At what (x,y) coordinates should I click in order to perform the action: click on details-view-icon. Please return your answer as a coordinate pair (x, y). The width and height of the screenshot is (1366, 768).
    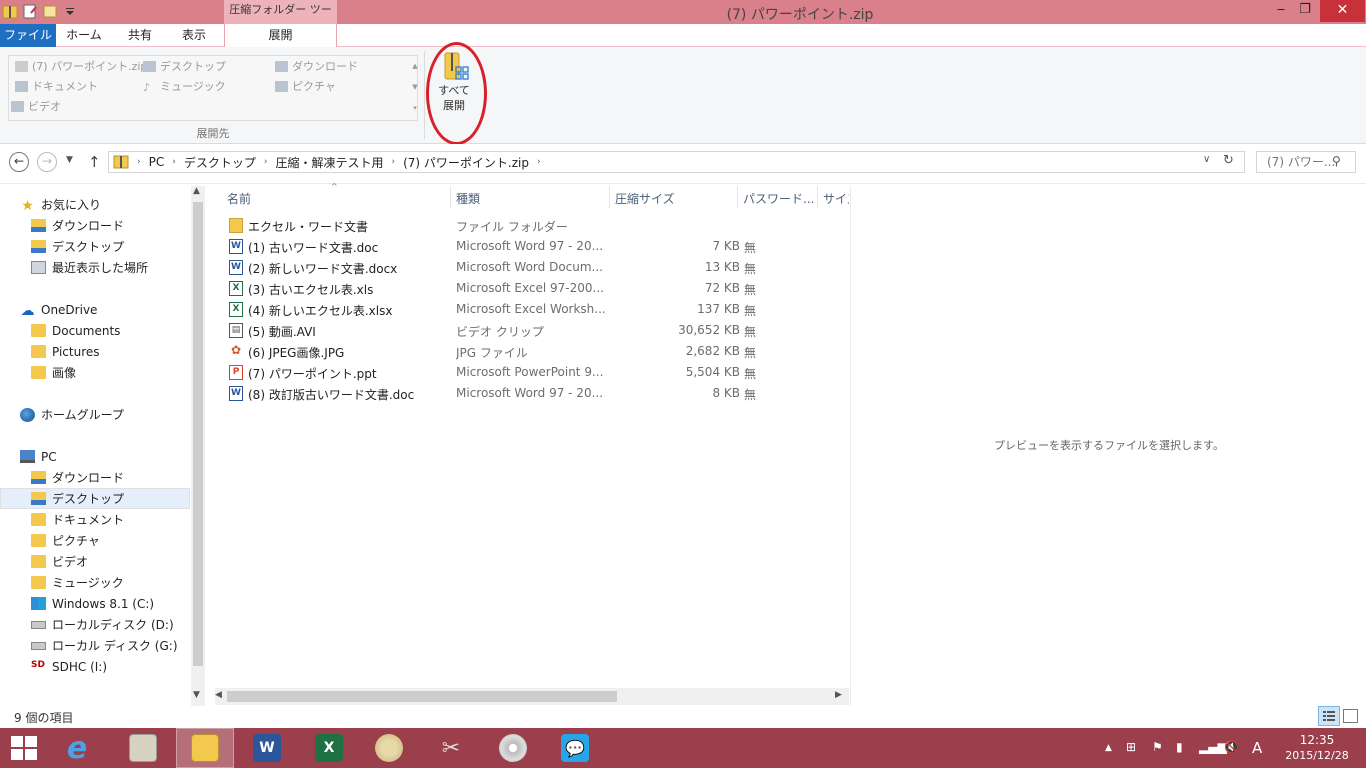
    Looking at the image, I should click on (1329, 716).